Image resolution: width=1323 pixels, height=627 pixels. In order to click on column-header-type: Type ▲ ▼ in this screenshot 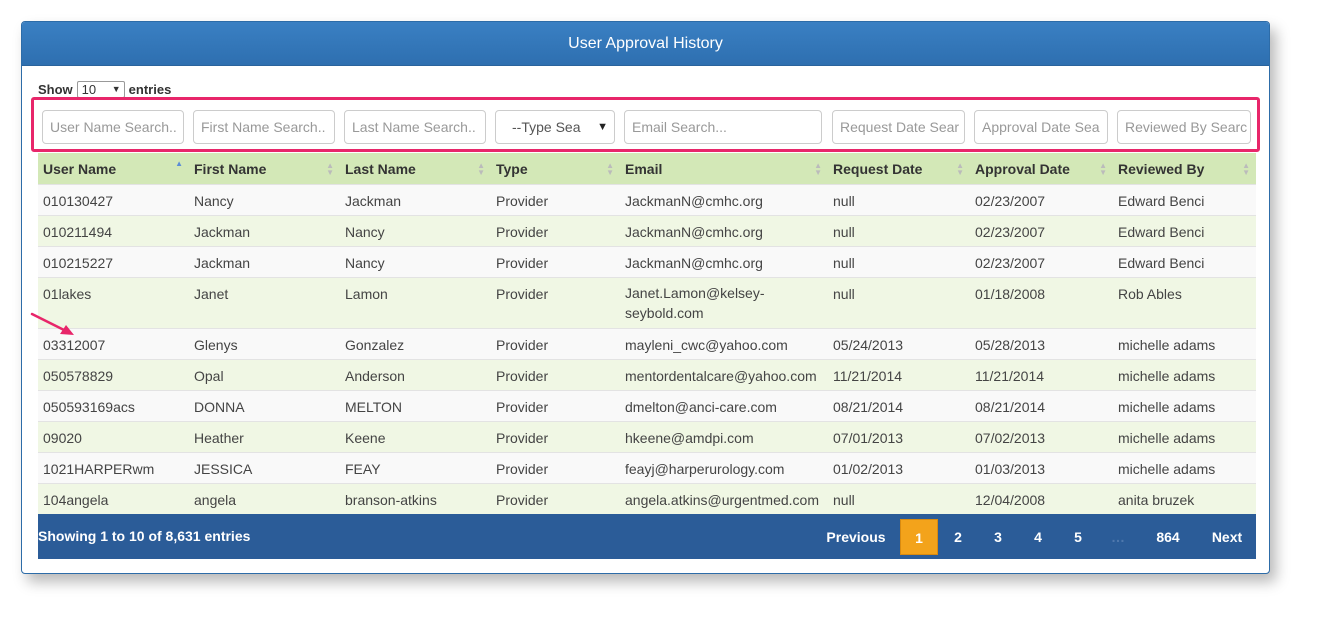, I will do `click(555, 169)`.